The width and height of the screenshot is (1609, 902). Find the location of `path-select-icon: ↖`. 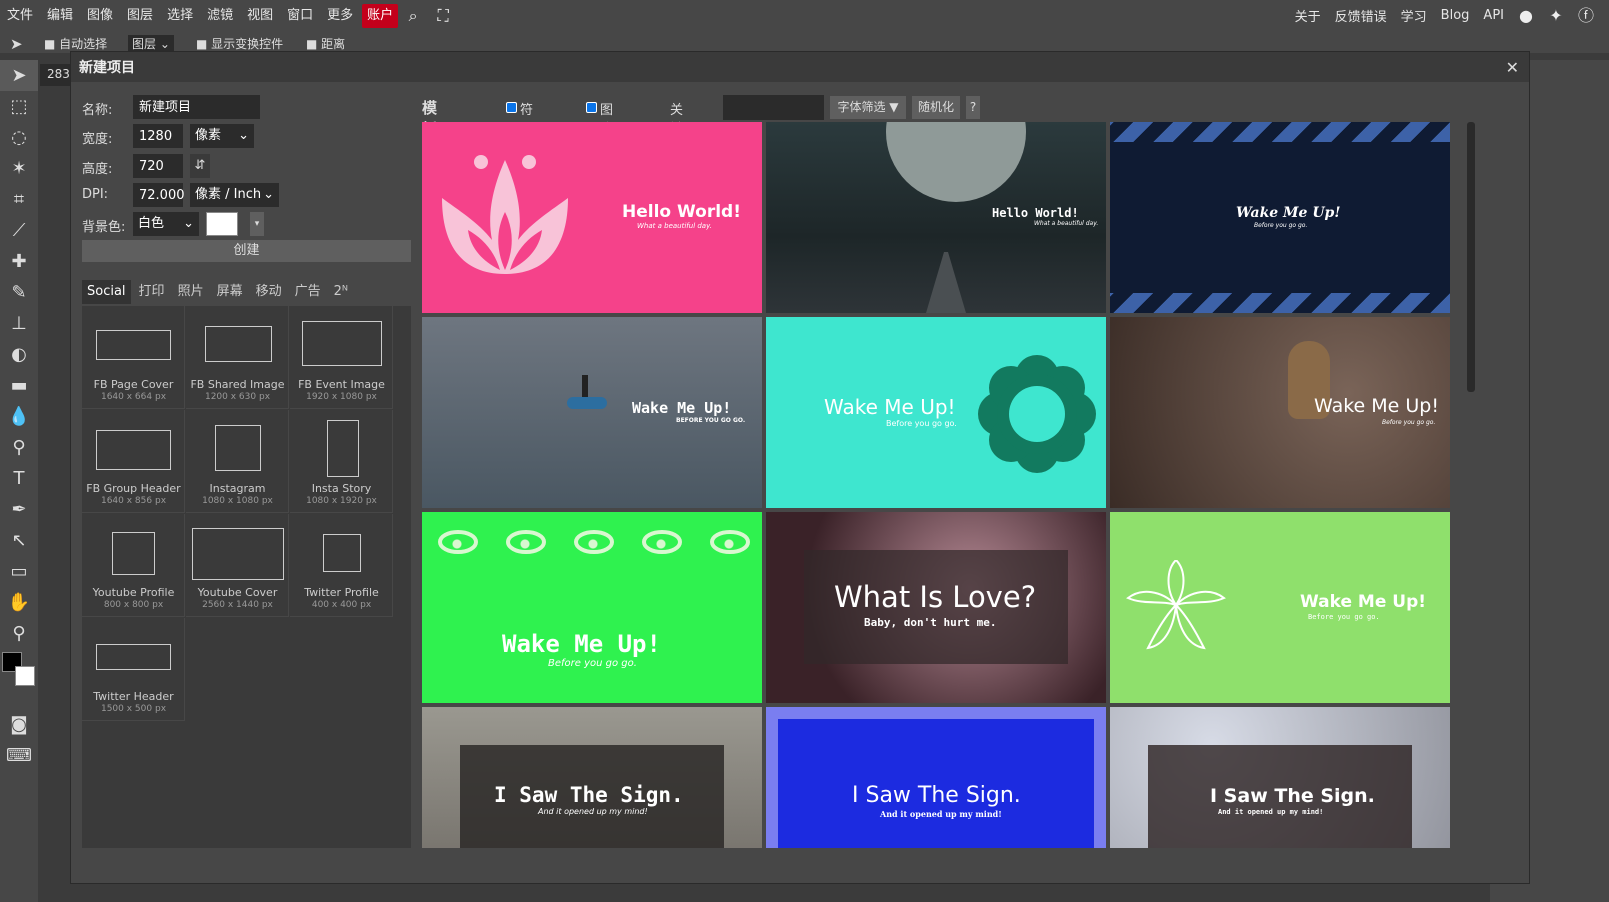

path-select-icon: ↖ is located at coordinates (19, 540).